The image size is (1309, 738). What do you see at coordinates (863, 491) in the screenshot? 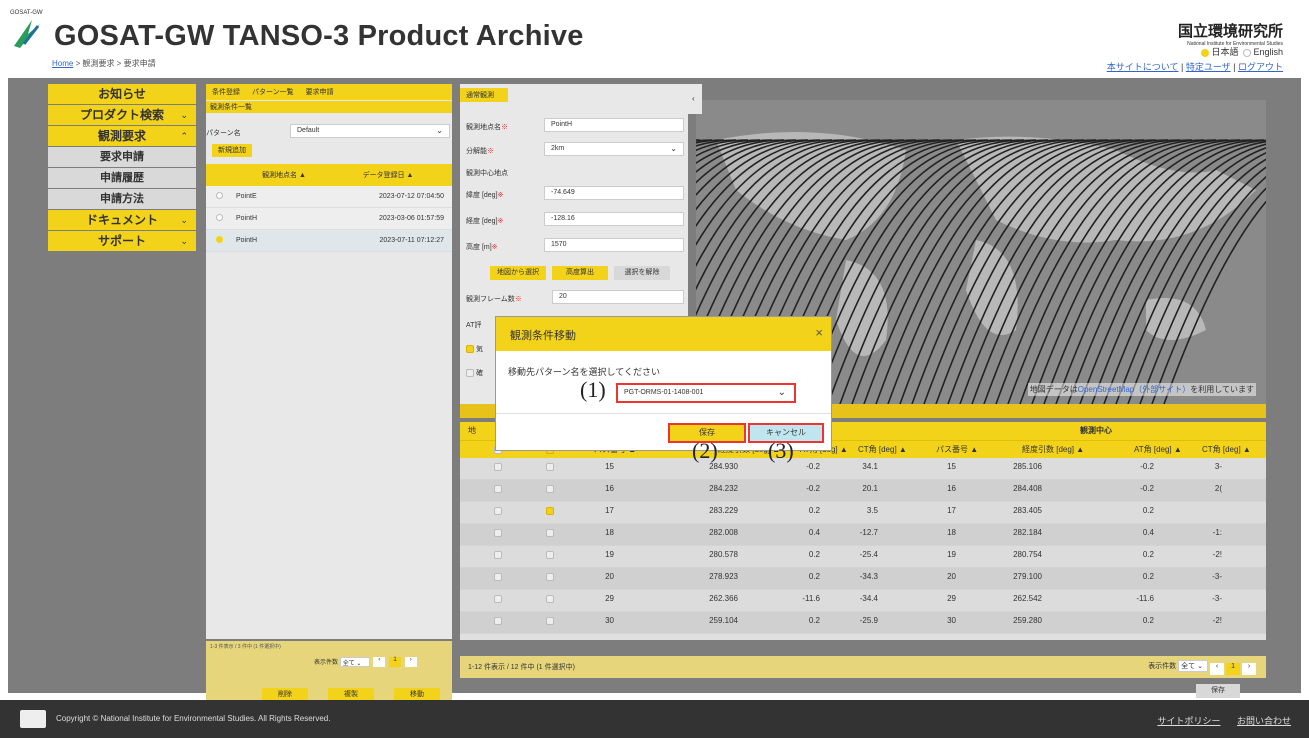
I see `table-row: 16 284.232 -0.2 20.1 16 284.408 -0.2 2(` at bounding box center [863, 491].